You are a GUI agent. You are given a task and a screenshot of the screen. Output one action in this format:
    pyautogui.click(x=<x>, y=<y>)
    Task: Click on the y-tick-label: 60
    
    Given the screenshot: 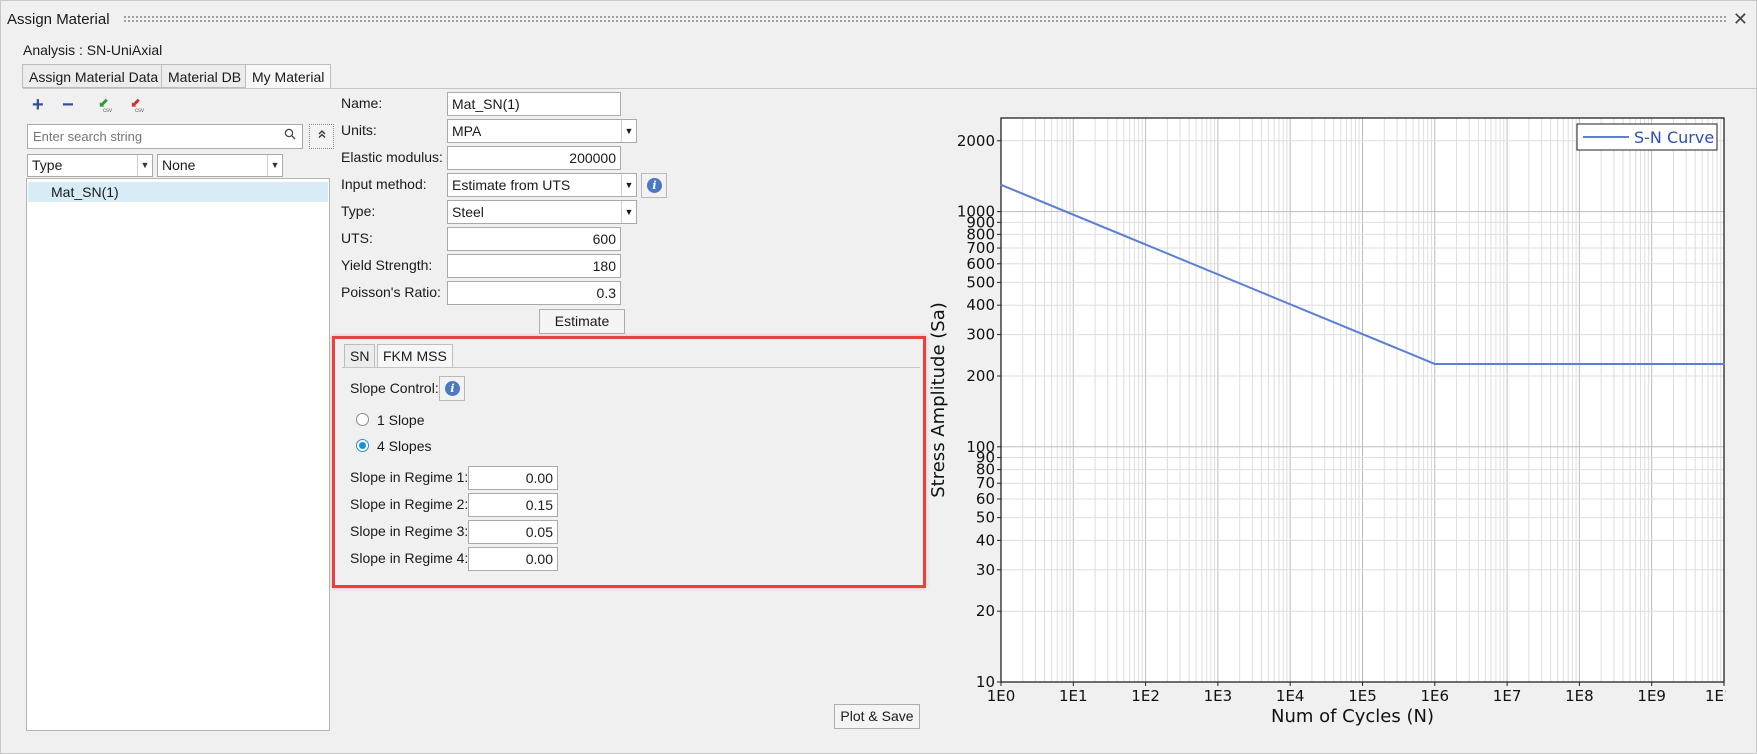 What is the action you would take?
    pyautogui.click(x=985, y=499)
    